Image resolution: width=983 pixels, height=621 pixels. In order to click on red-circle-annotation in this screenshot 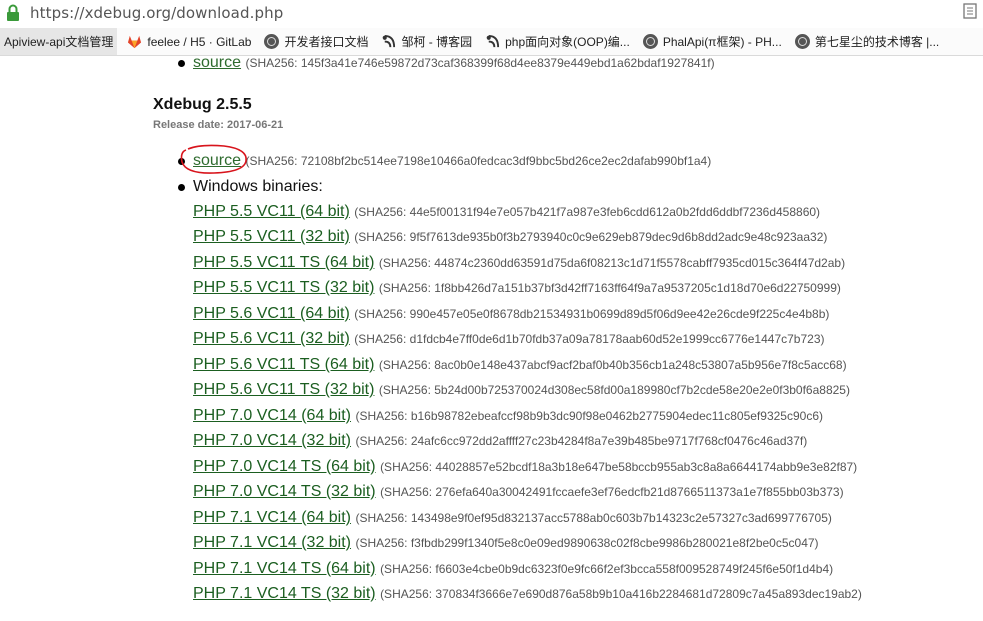, I will do `click(213, 159)`.